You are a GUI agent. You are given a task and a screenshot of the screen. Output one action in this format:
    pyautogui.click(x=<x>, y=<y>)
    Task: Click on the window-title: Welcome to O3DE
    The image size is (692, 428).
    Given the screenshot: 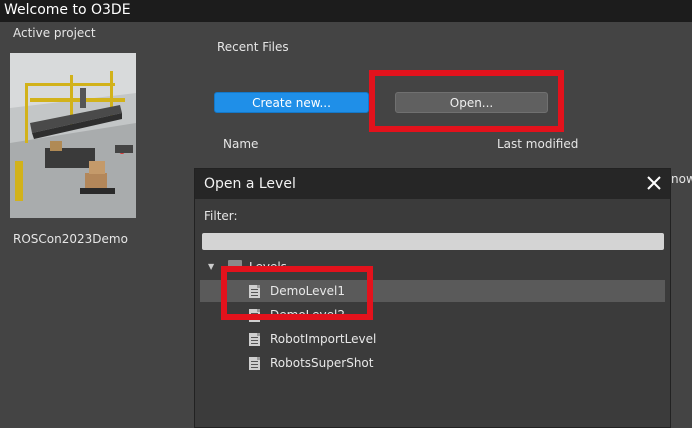 What is the action you would take?
    pyautogui.click(x=346, y=11)
    